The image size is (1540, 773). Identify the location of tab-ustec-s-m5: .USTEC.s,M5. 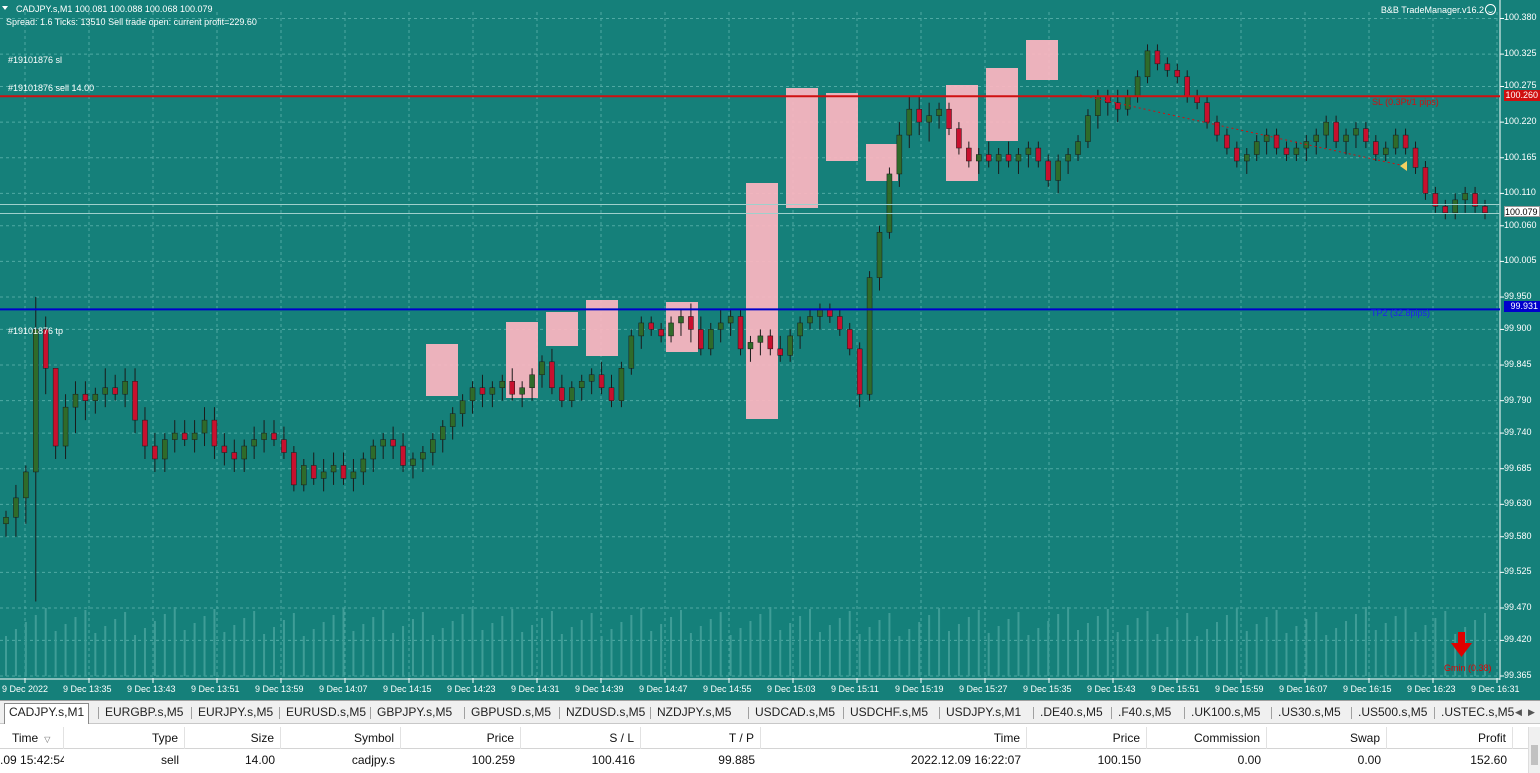
(1477, 713).